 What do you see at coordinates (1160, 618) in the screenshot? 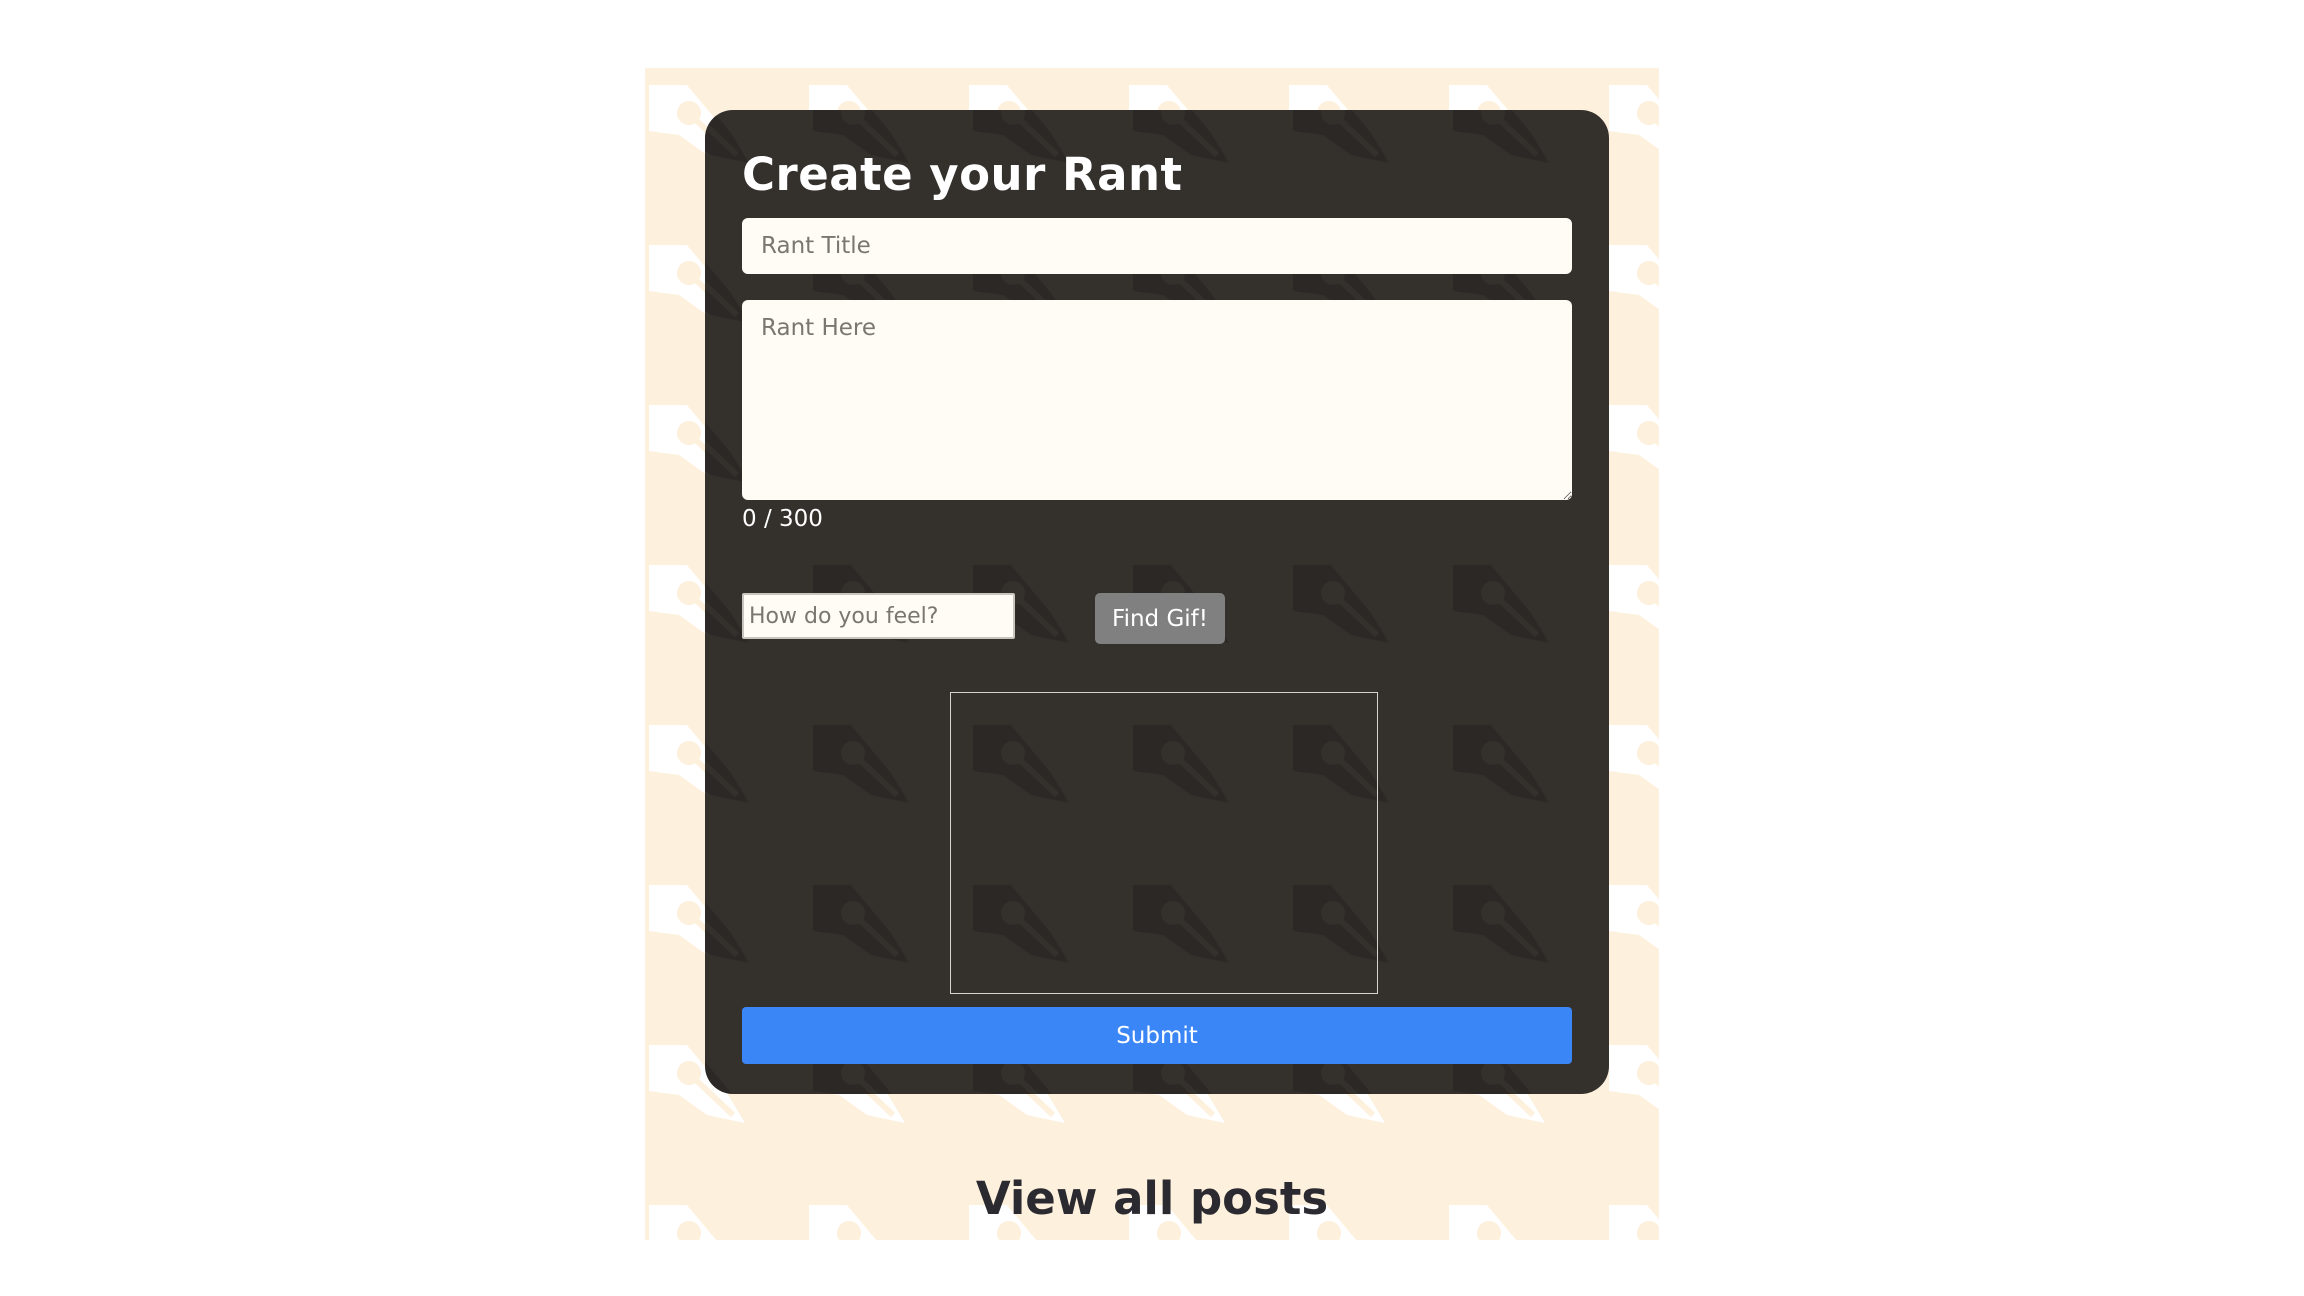
I see `find-gif-button: Find Gif!` at bounding box center [1160, 618].